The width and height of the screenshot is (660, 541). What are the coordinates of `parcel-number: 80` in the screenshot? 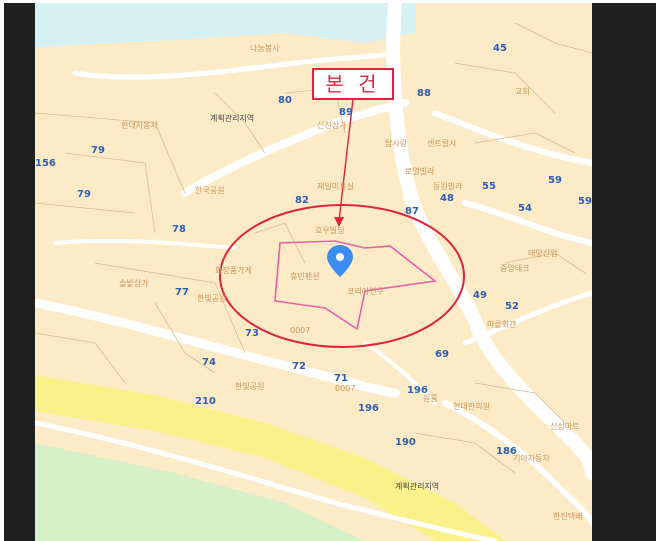 It's located at (285, 100).